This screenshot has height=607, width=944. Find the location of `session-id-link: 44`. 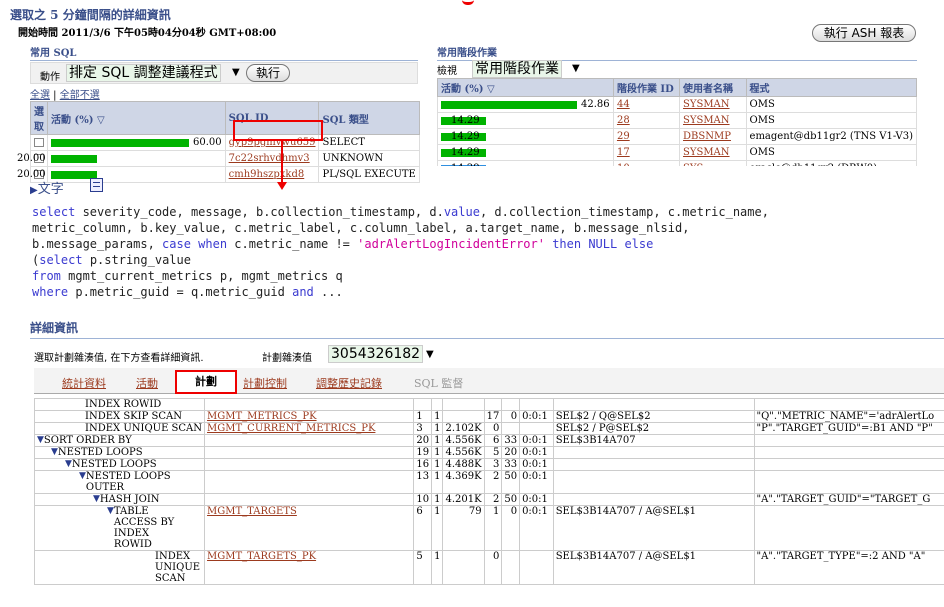

session-id-link: 44 is located at coordinates (623, 104).